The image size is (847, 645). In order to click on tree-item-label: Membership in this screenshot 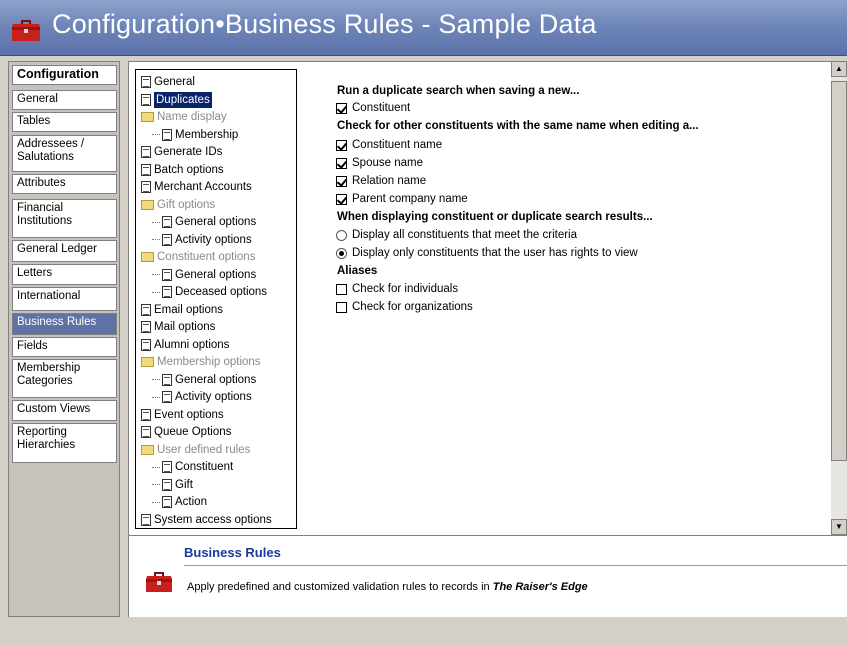, I will do `click(207, 134)`.